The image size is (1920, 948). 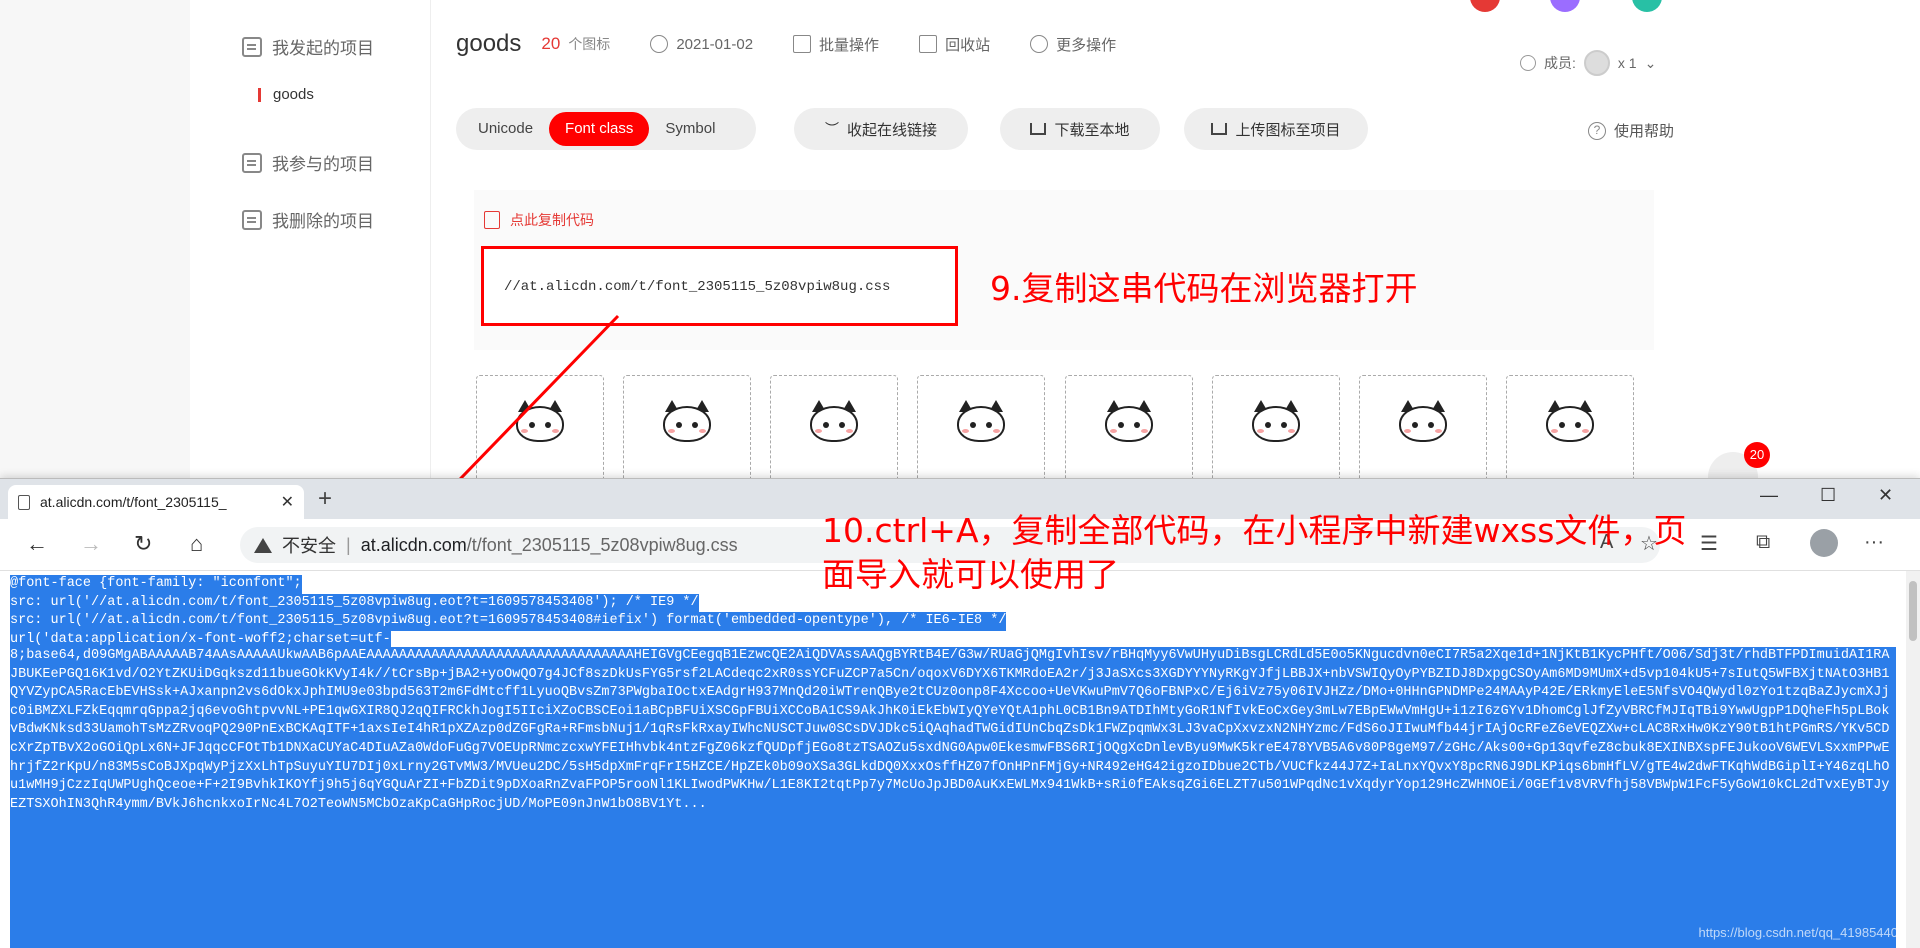 I want to click on download-button: 下载至本地, so click(x=1080, y=129).